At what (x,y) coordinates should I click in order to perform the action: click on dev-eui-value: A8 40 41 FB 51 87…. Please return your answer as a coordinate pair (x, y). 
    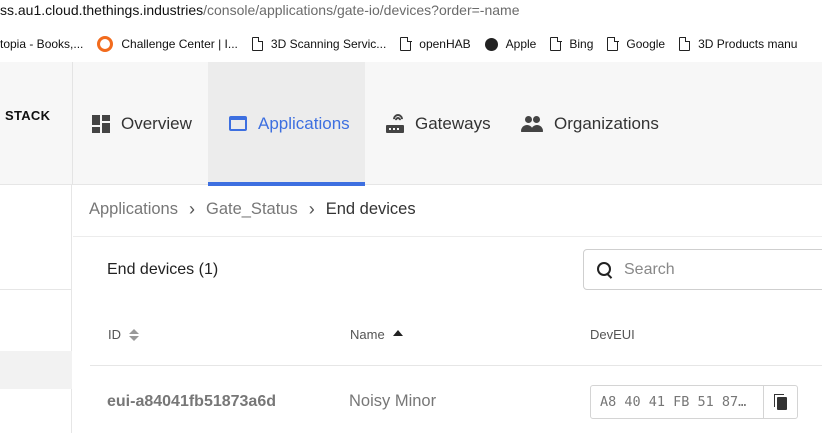
    Looking at the image, I should click on (677, 402).